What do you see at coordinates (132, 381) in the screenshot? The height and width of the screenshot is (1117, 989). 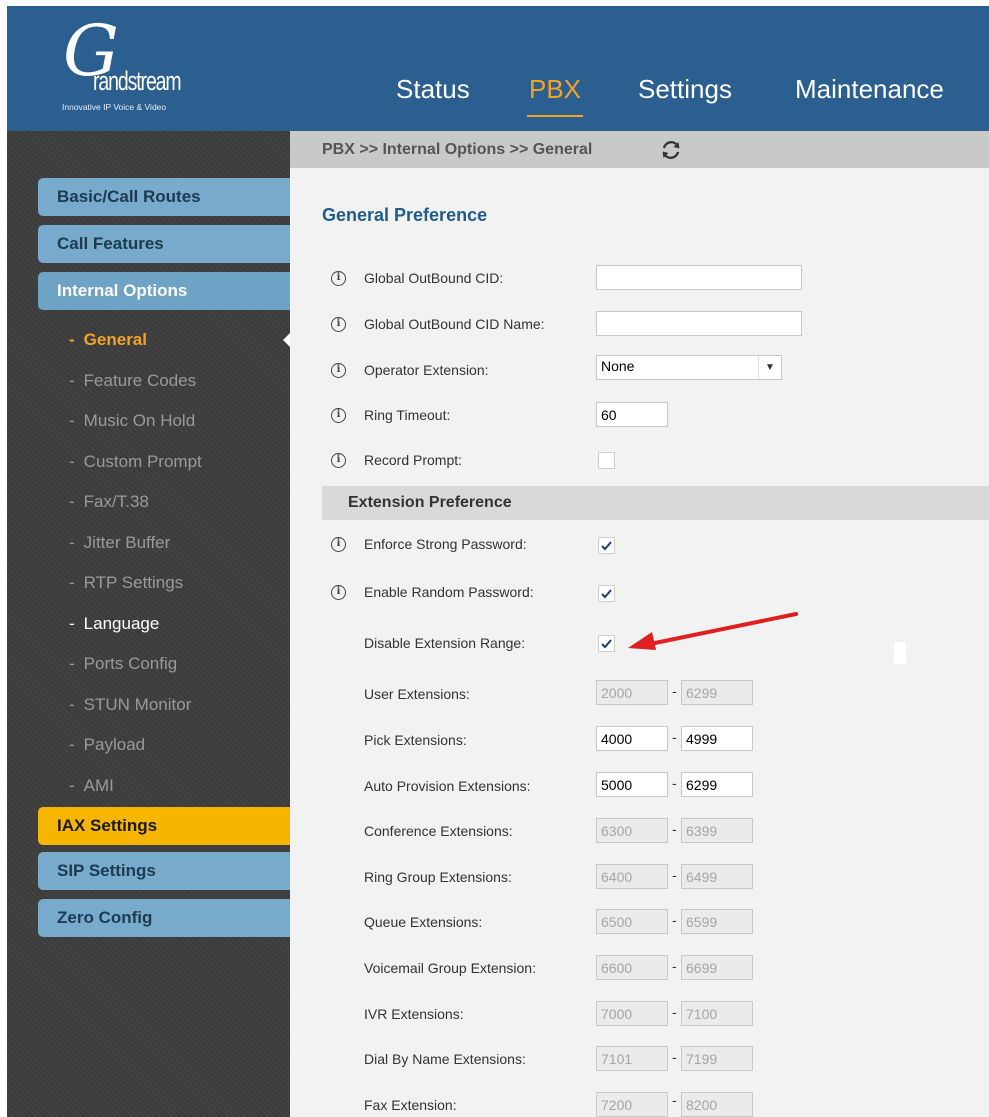 I see `sidebar-item-feature-codes: - Feature Codes` at bounding box center [132, 381].